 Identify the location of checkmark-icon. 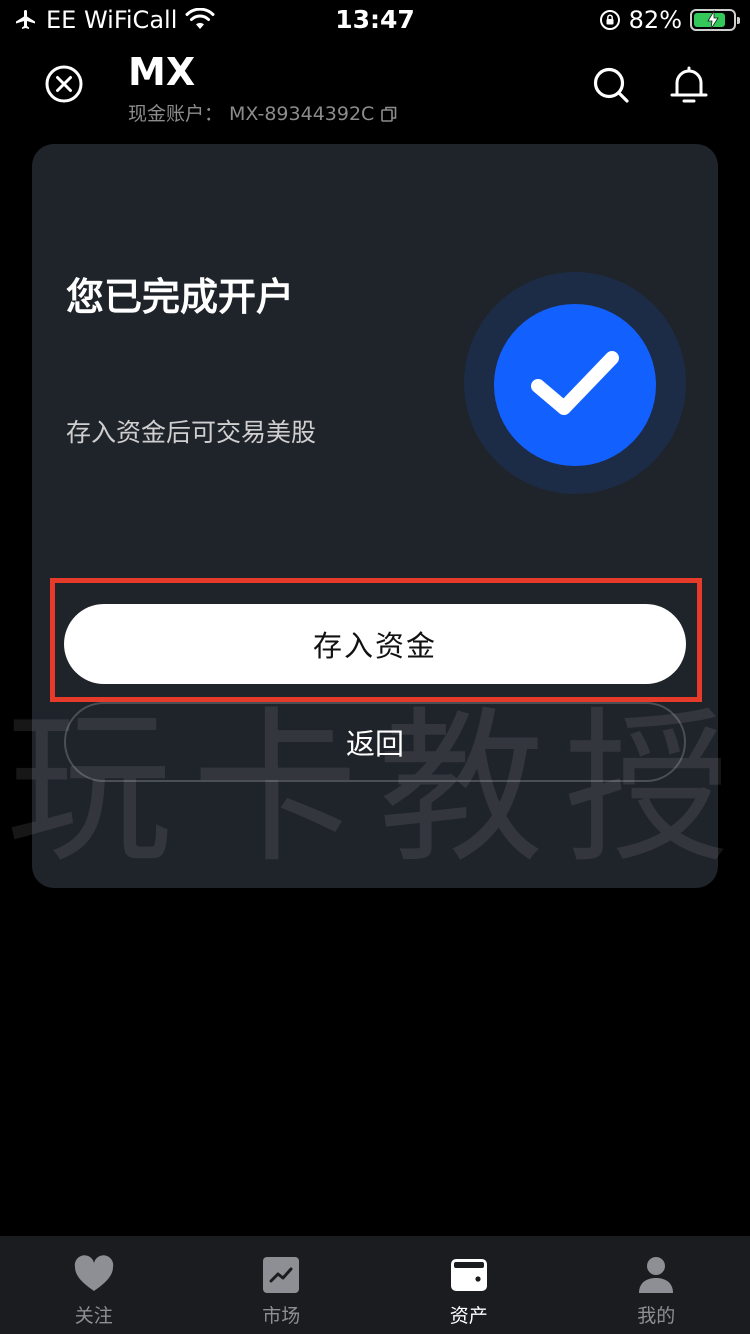
(575, 383).